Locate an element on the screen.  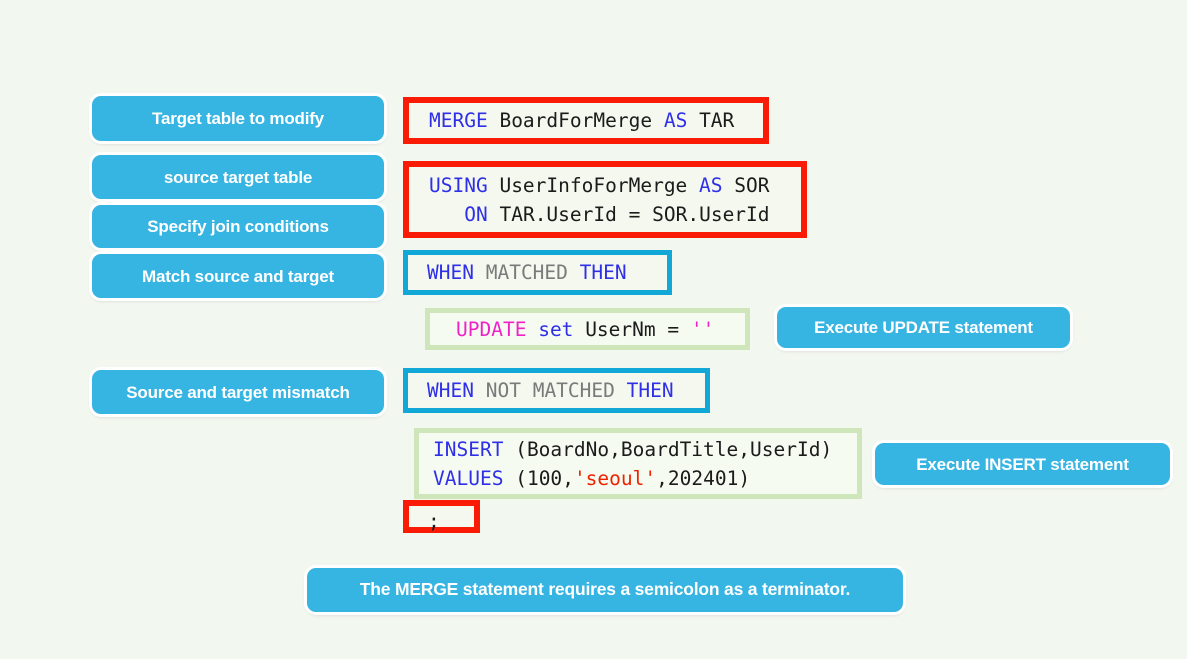
sql-keyword-using: USING is located at coordinates (458, 185).